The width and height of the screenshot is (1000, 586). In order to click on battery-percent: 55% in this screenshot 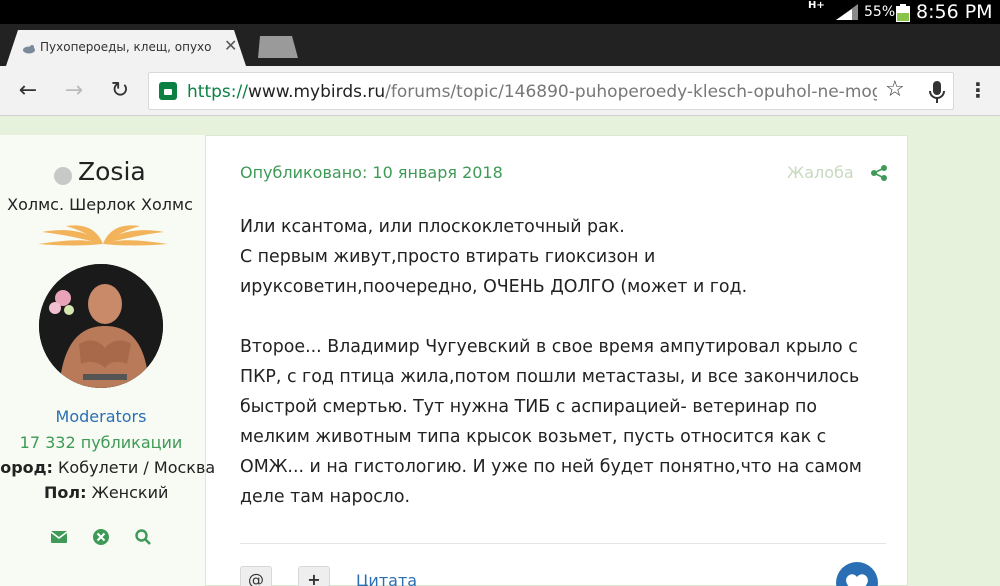, I will do `click(880, 12)`.